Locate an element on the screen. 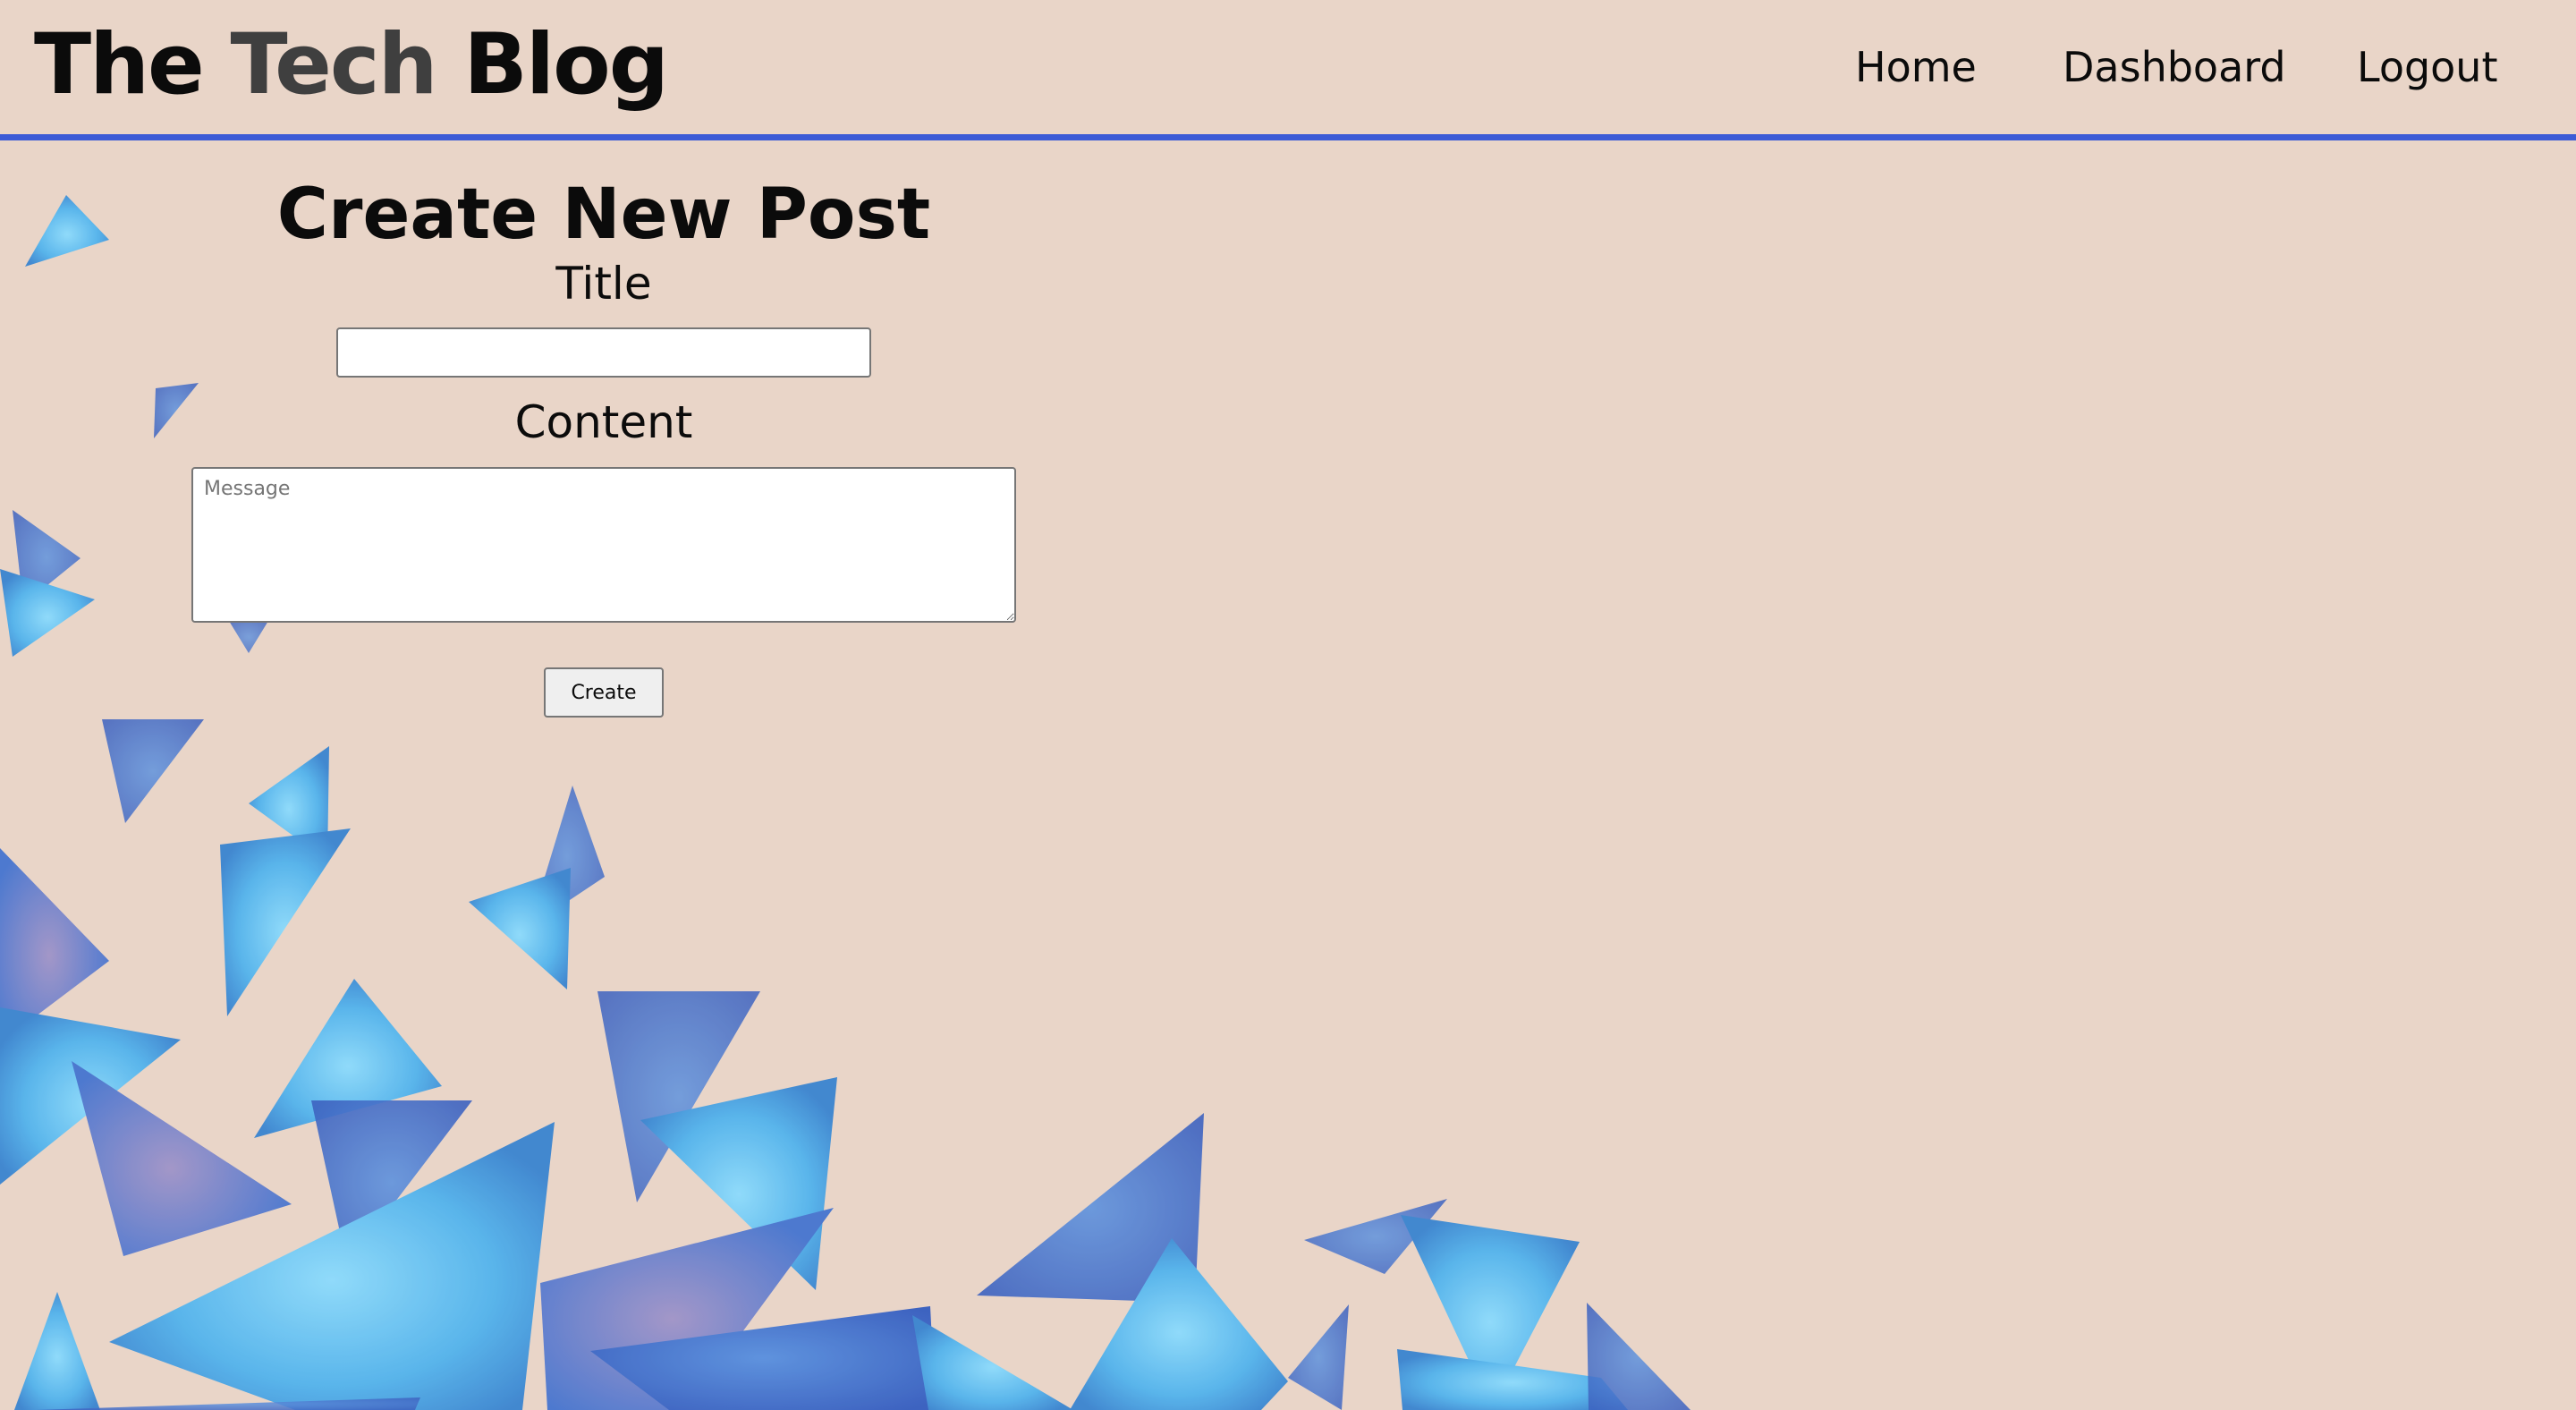 The height and width of the screenshot is (1410, 2576). title-label: Title is located at coordinates (603, 284).